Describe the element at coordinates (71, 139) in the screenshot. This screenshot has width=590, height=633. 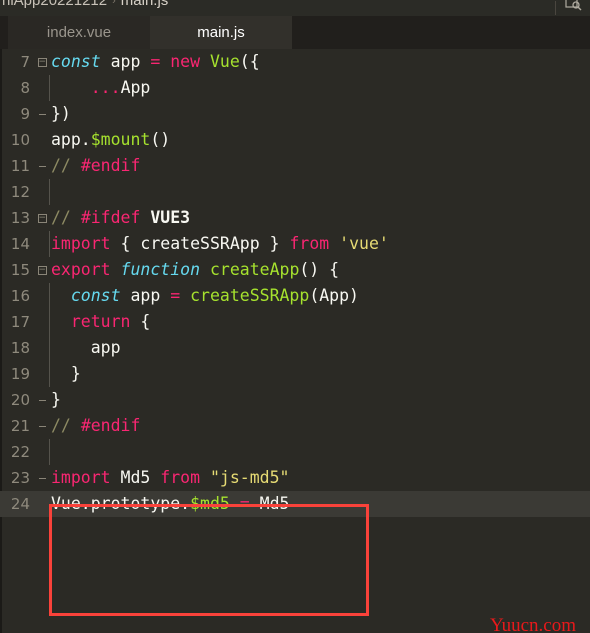
I see `code-token: app.` at that location.